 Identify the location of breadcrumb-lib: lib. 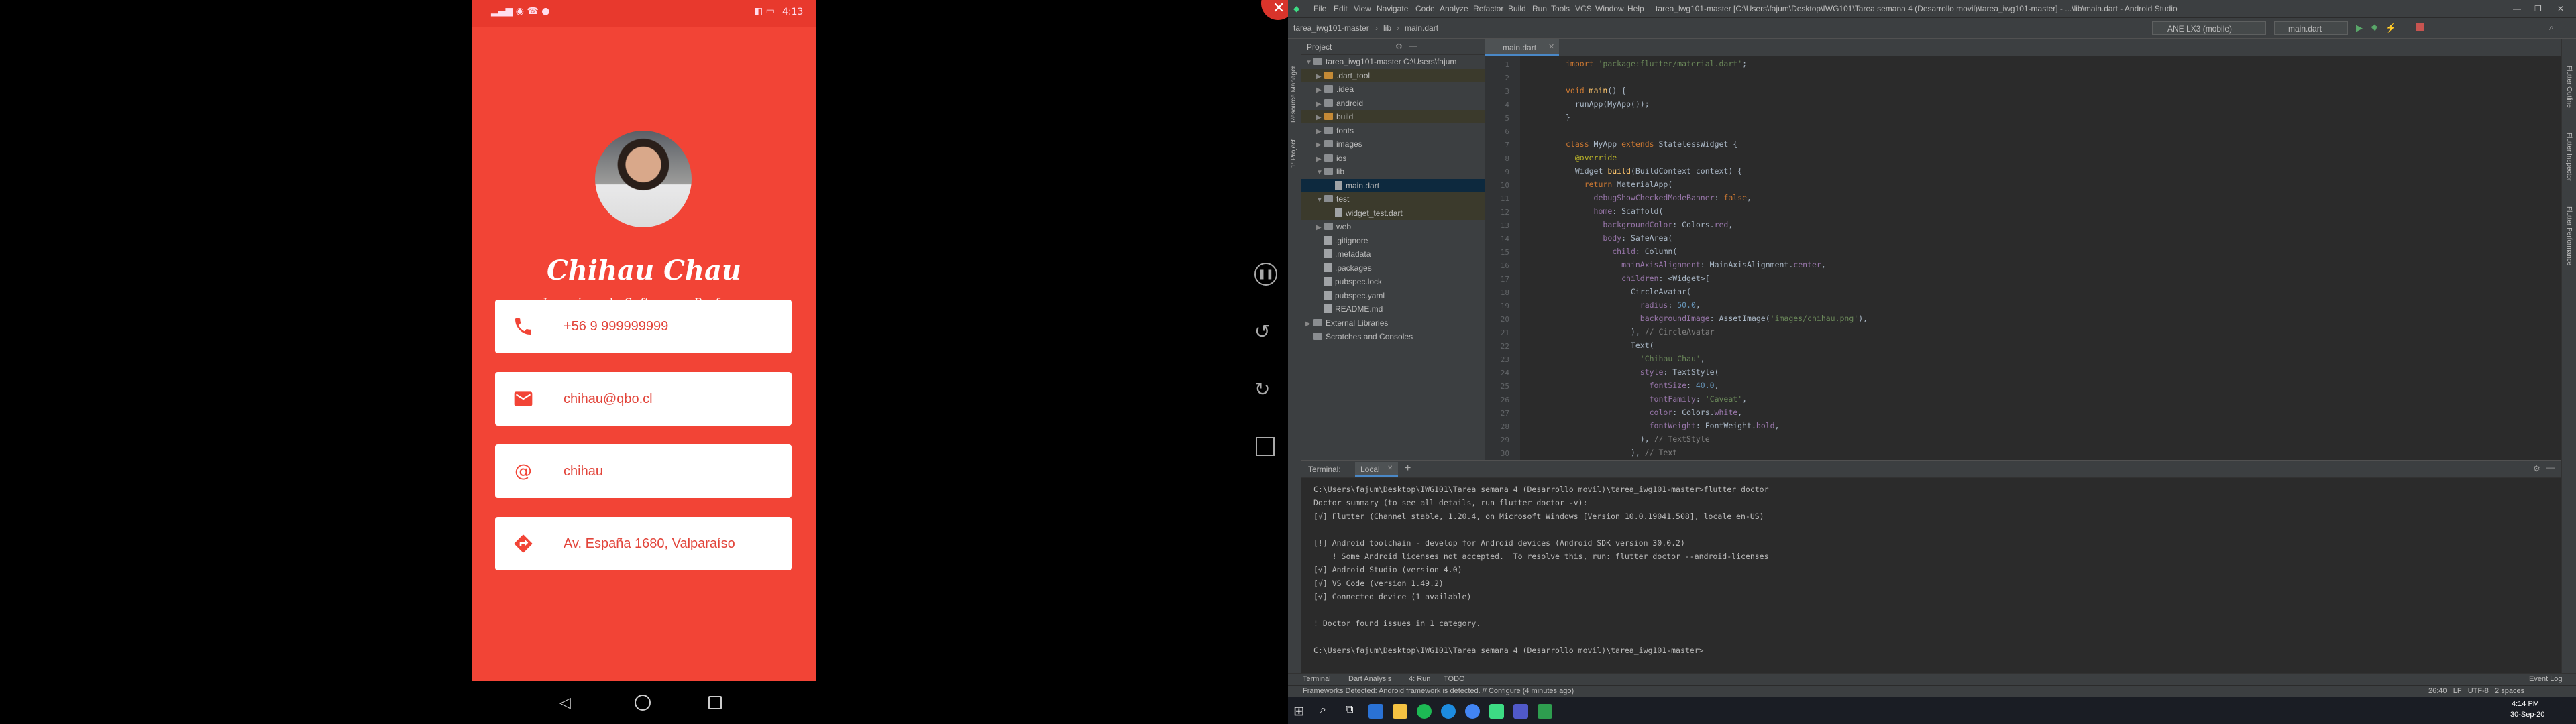
(1387, 28).